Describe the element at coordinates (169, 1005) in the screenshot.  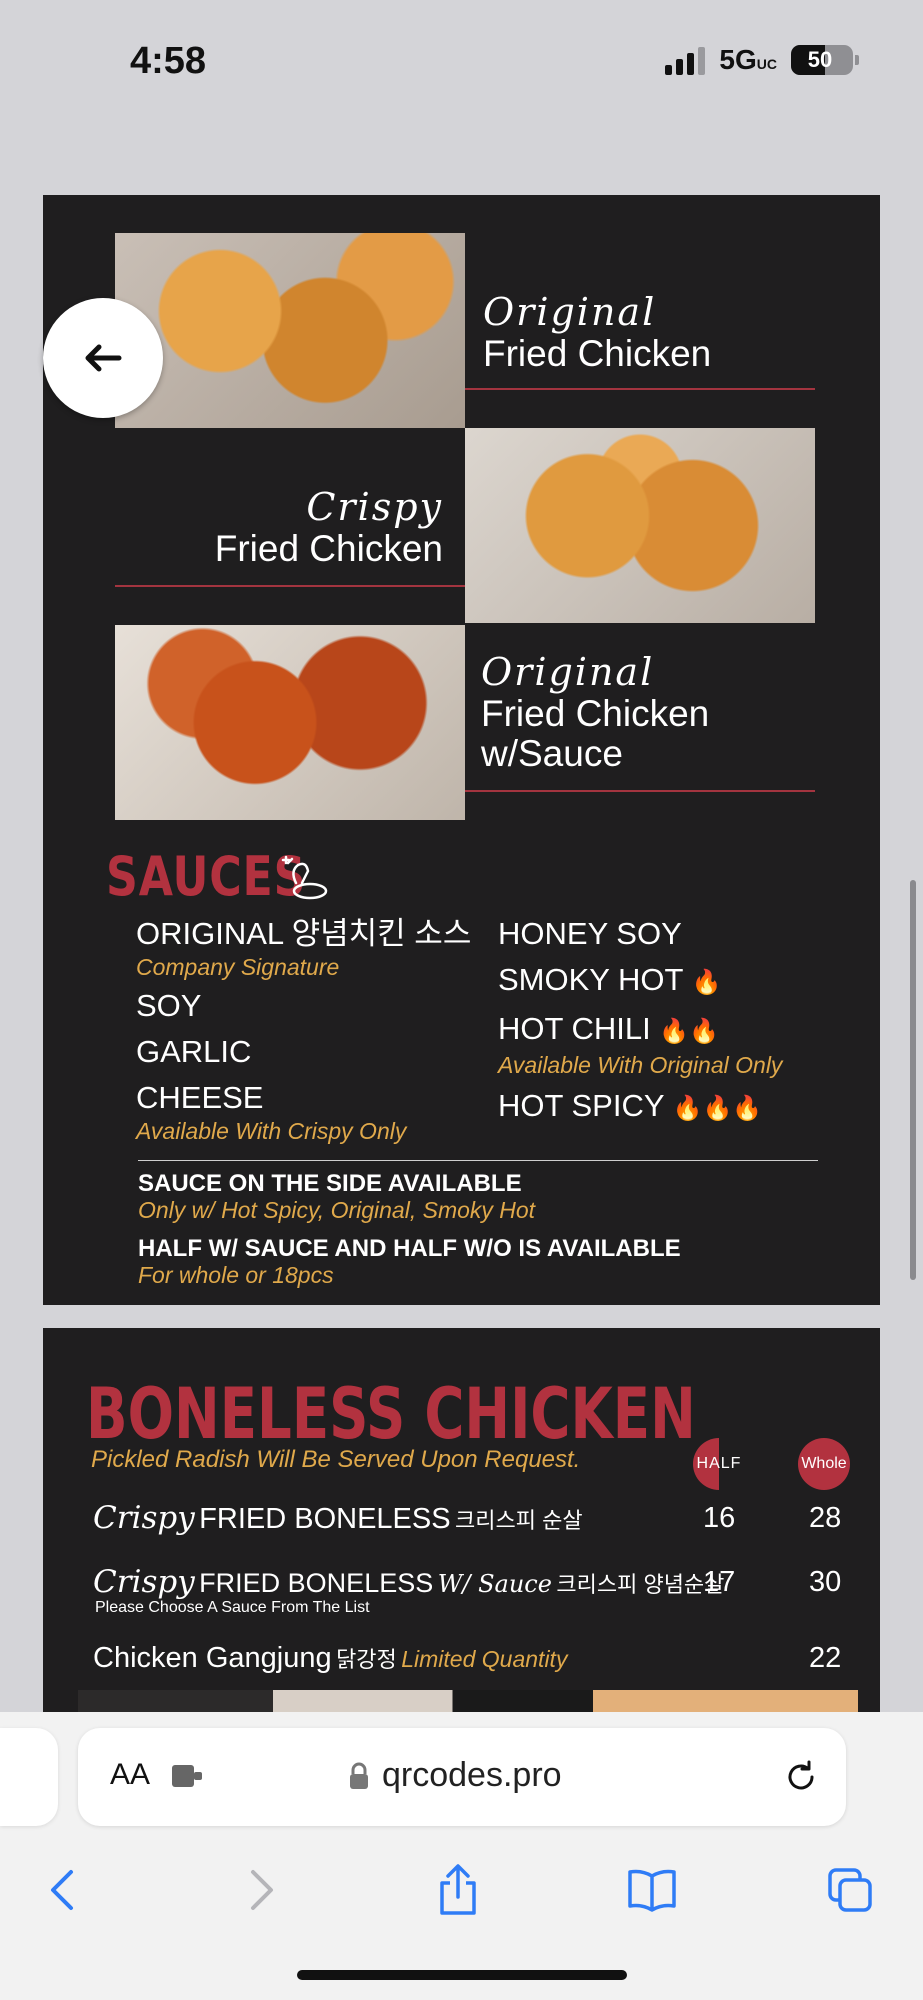
I see `sauce-name: SOY` at that location.